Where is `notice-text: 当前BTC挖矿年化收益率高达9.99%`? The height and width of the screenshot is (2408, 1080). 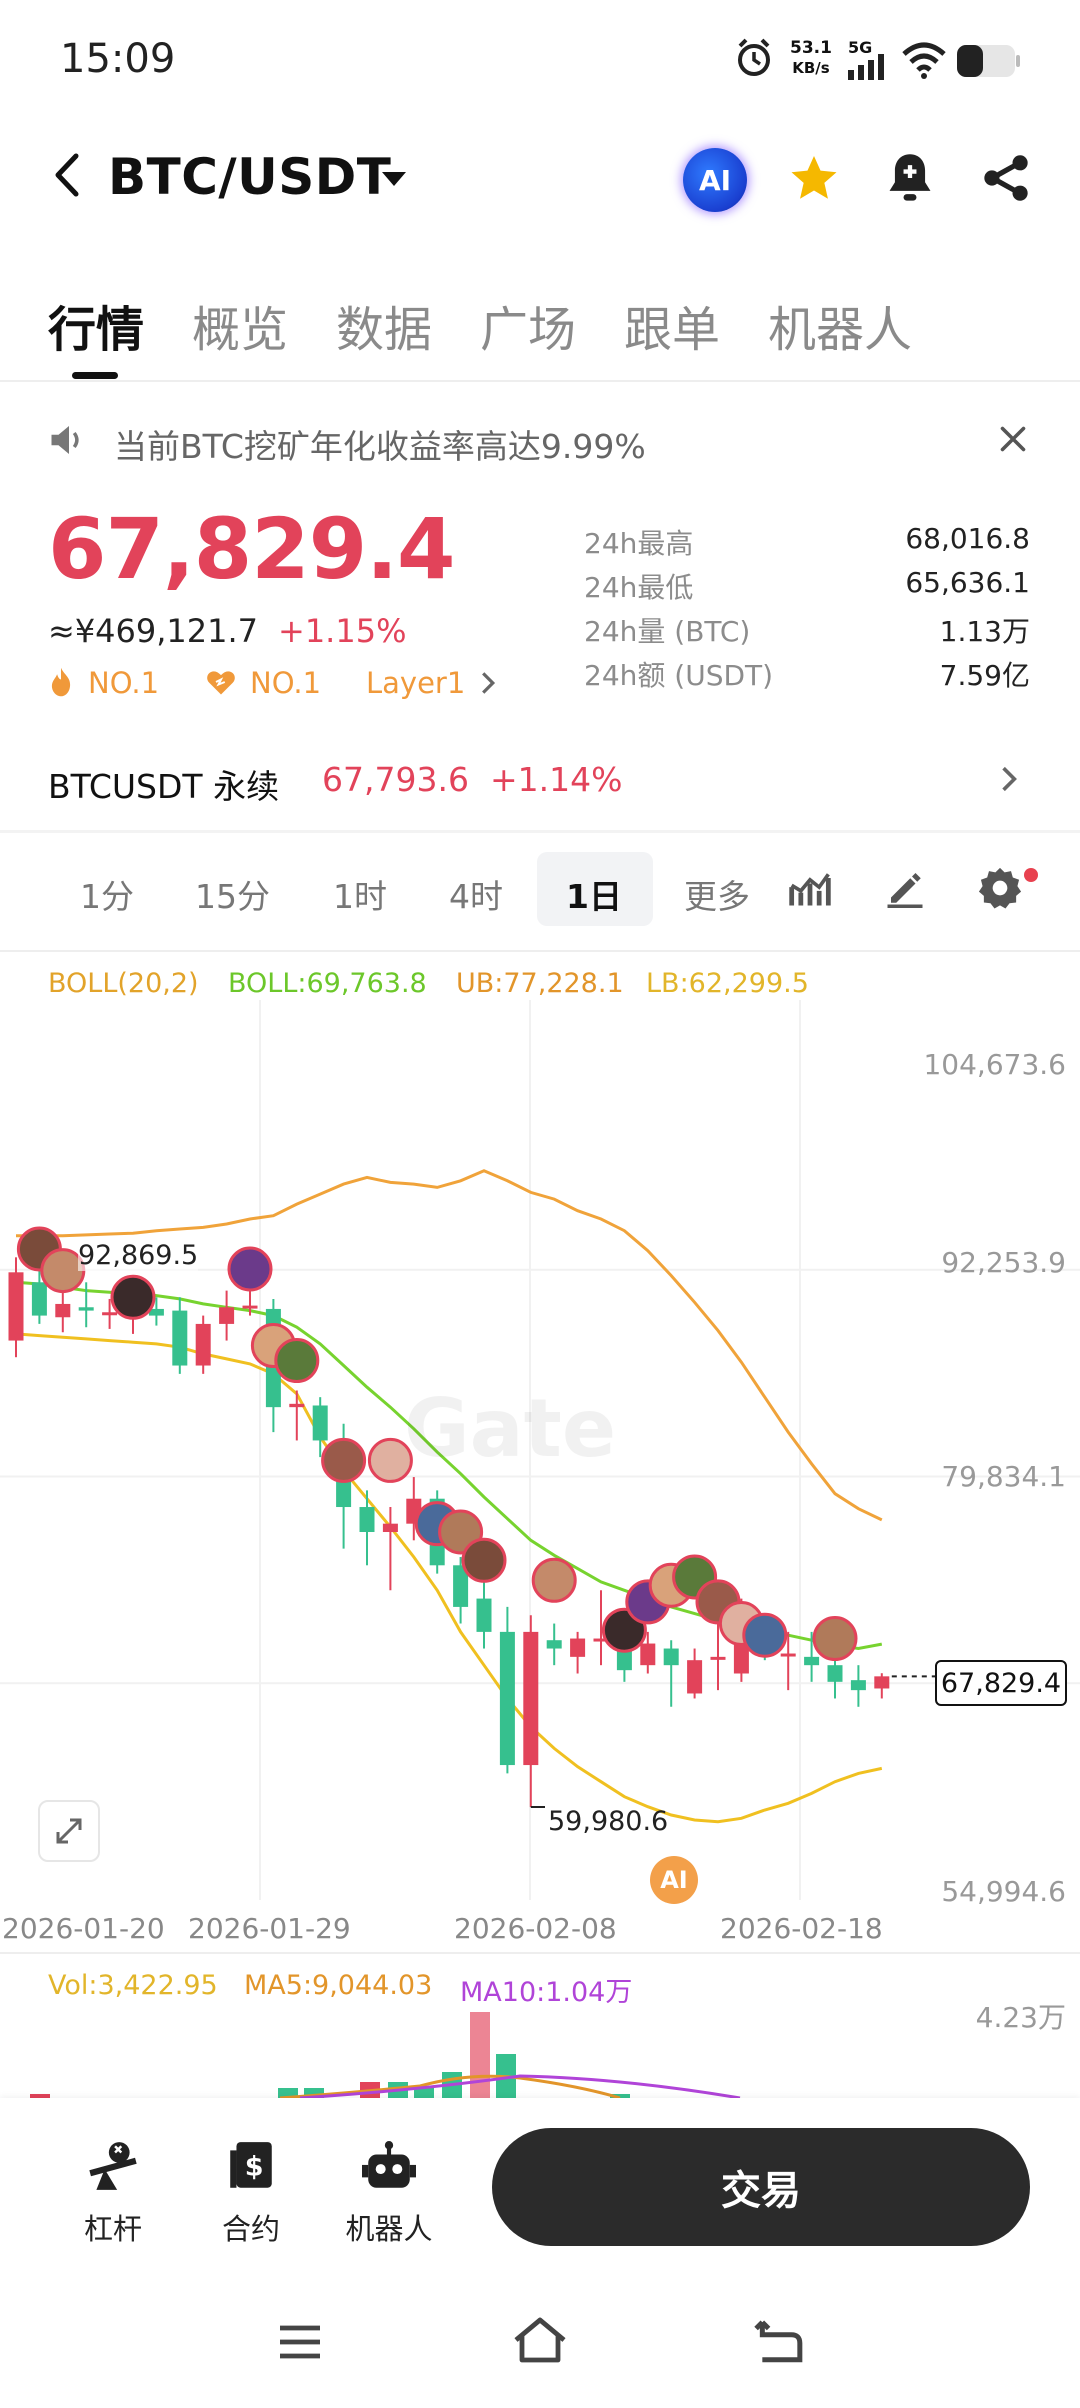
notice-text: 当前BTC挖矿年化收益率高达9.99% is located at coordinates (380, 444).